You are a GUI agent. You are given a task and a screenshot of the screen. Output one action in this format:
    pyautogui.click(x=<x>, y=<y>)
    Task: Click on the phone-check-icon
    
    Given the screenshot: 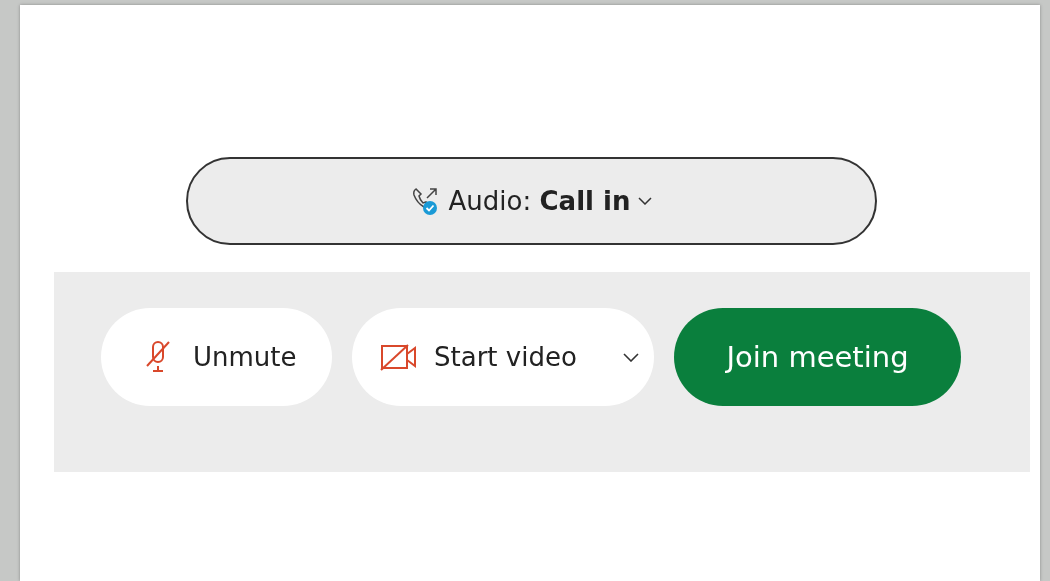 What is the action you would take?
    pyautogui.click(x=424, y=201)
    